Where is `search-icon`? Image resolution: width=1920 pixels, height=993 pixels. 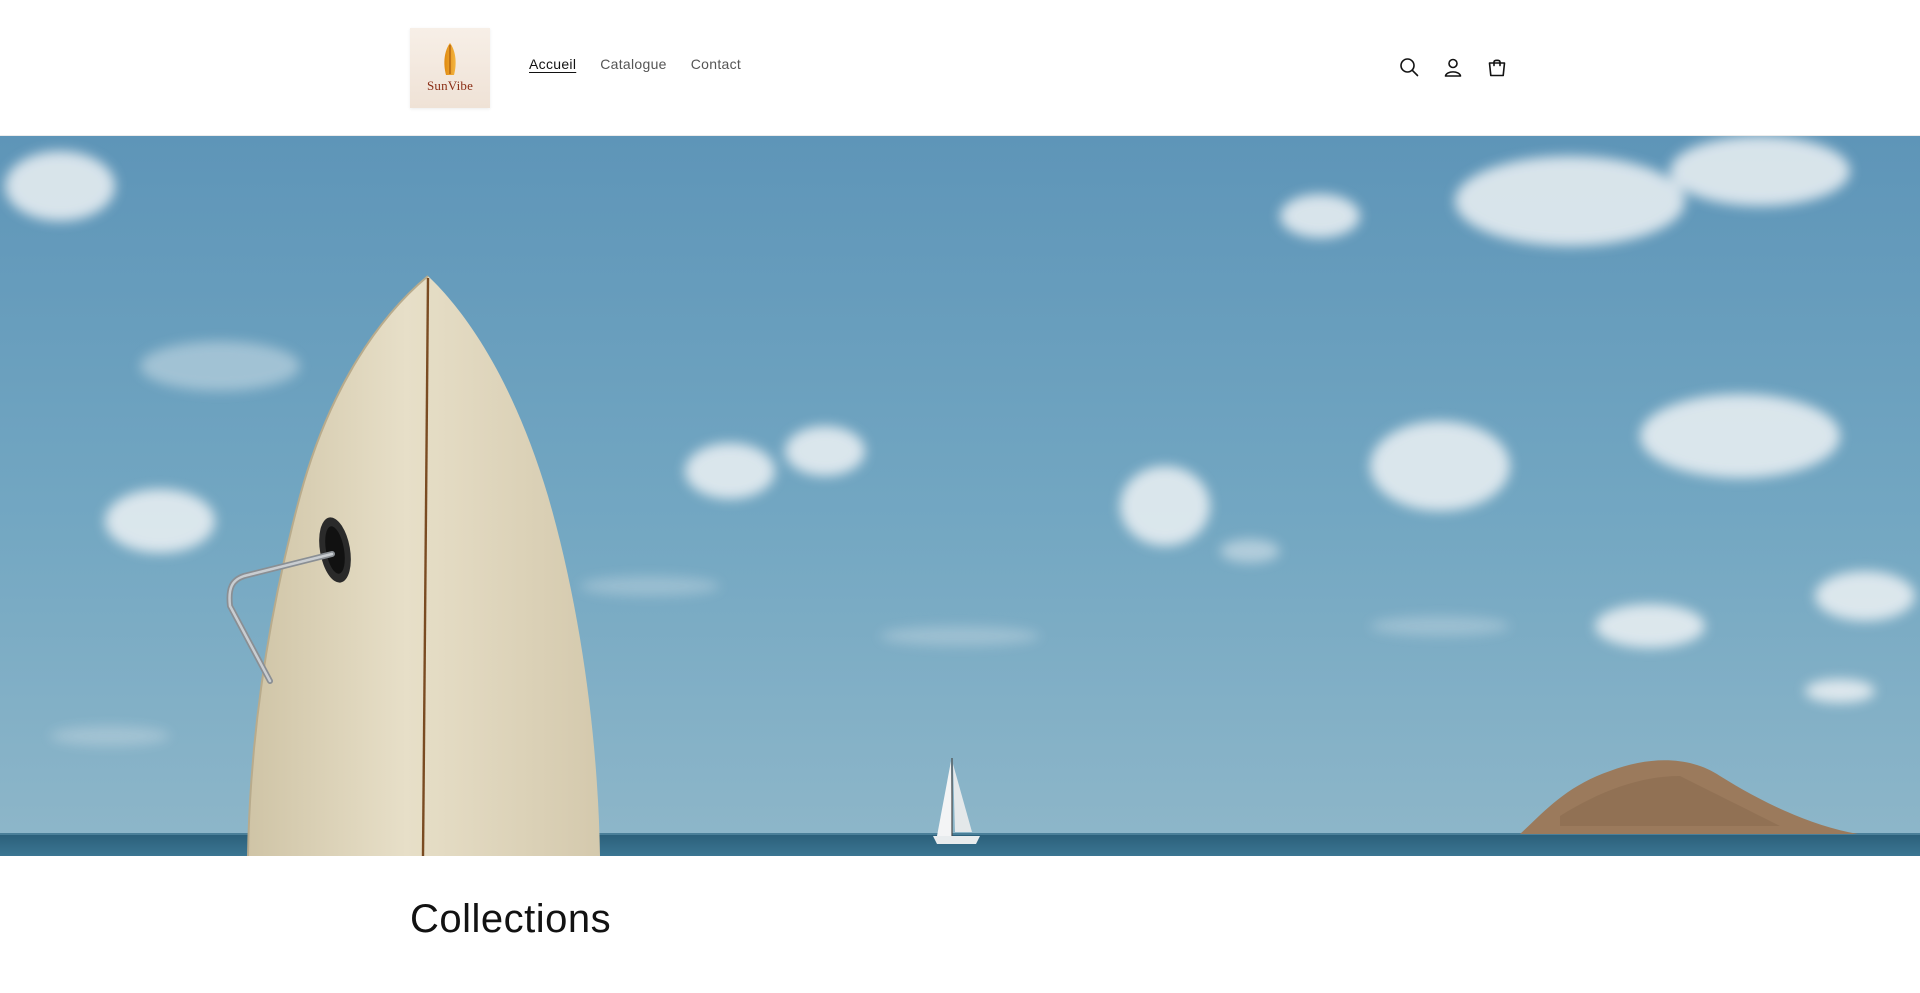 search-icon is located at coordinates (1409, 67).